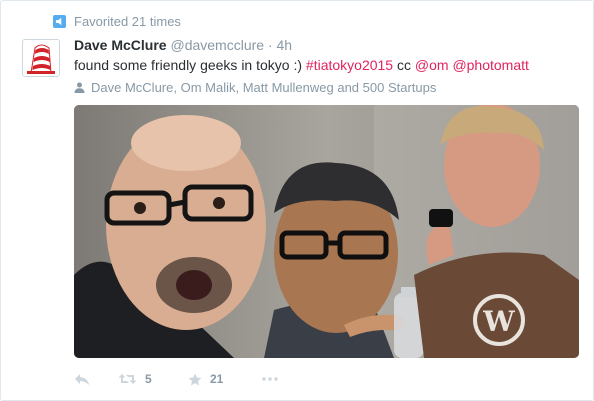  I want to click on favorite-context-icon, so click(59, 21).